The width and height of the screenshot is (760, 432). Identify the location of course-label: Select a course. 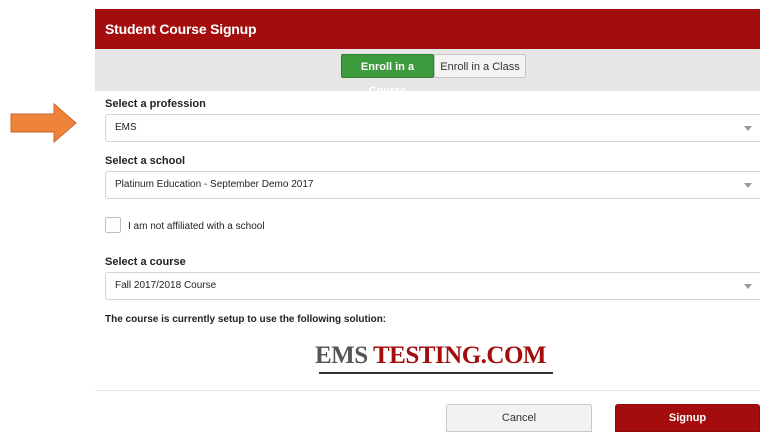
(145, 262).